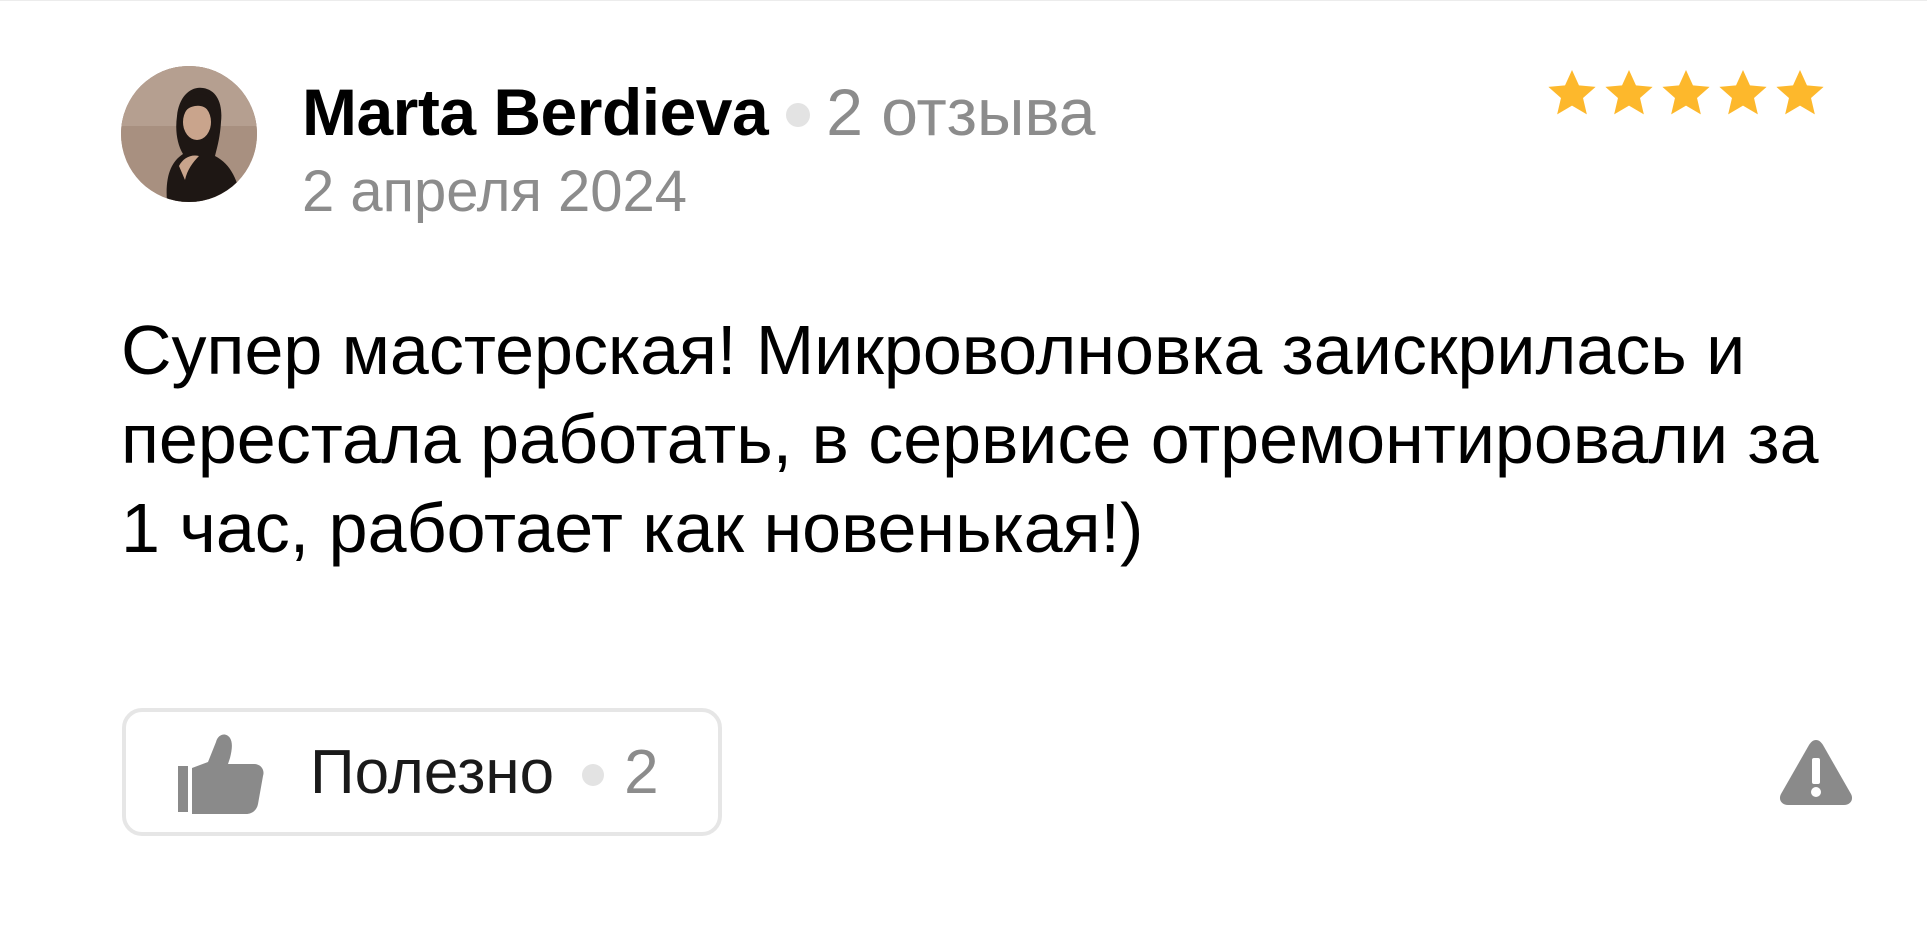  I want to click on helpful-label-group: Полезно 2, so click(484, 772).